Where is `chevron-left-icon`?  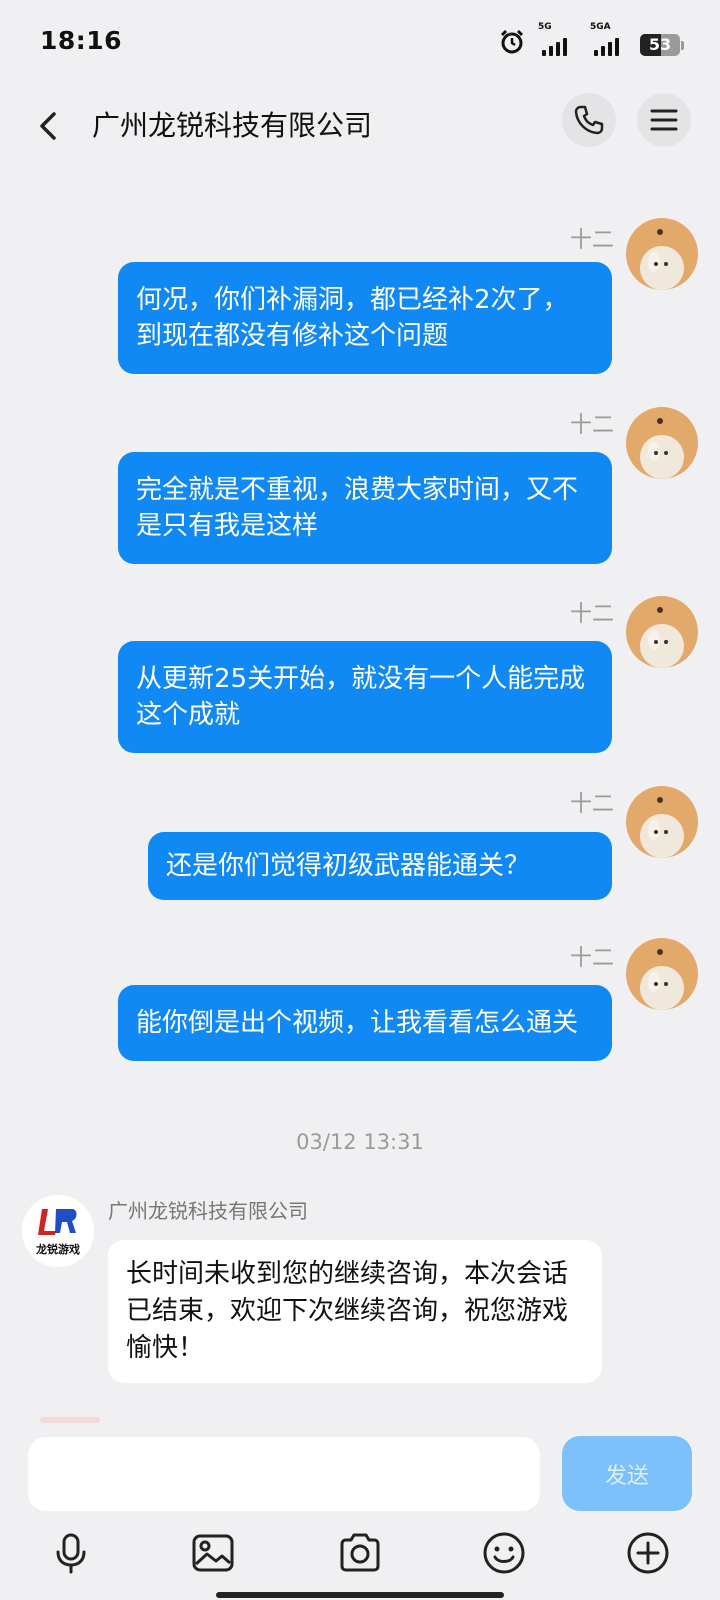 chevron-left-icon is located at coordinates (48, 126).